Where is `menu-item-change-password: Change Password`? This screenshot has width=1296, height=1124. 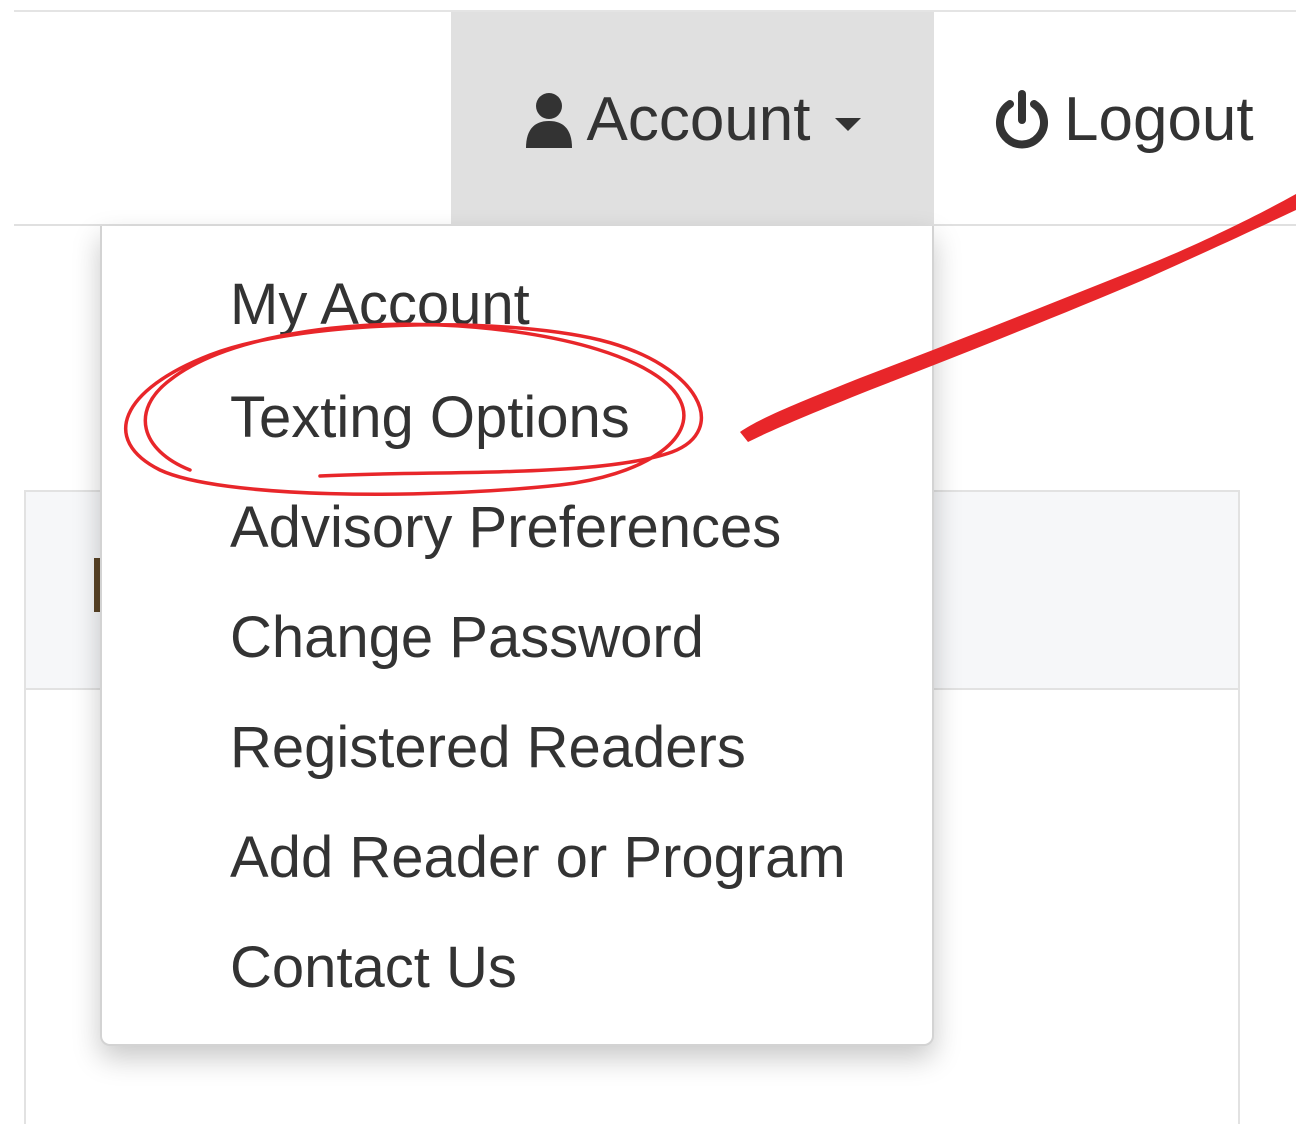
menu-item-change-password: Change Password is located at coordinates (517, 637).